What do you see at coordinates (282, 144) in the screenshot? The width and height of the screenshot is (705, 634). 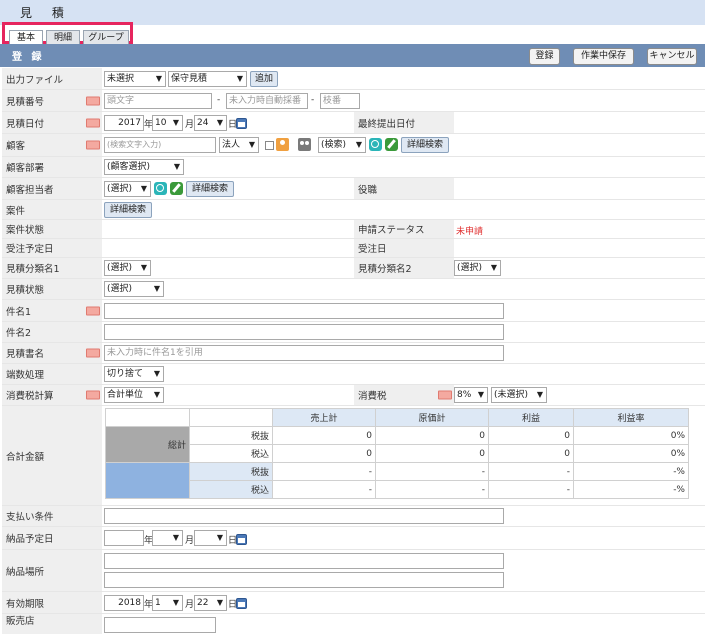 I see `person-icon` at bounding box center [282, 144].